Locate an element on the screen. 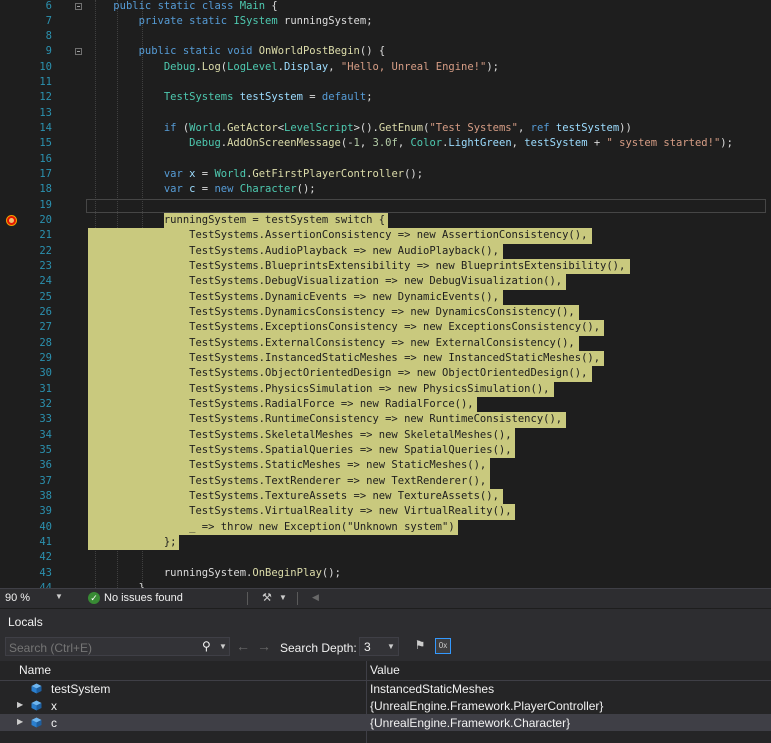 The height and width of the screenshot is (743, 771). arrow-left-icon: ← is located at coordinates (243, 646).